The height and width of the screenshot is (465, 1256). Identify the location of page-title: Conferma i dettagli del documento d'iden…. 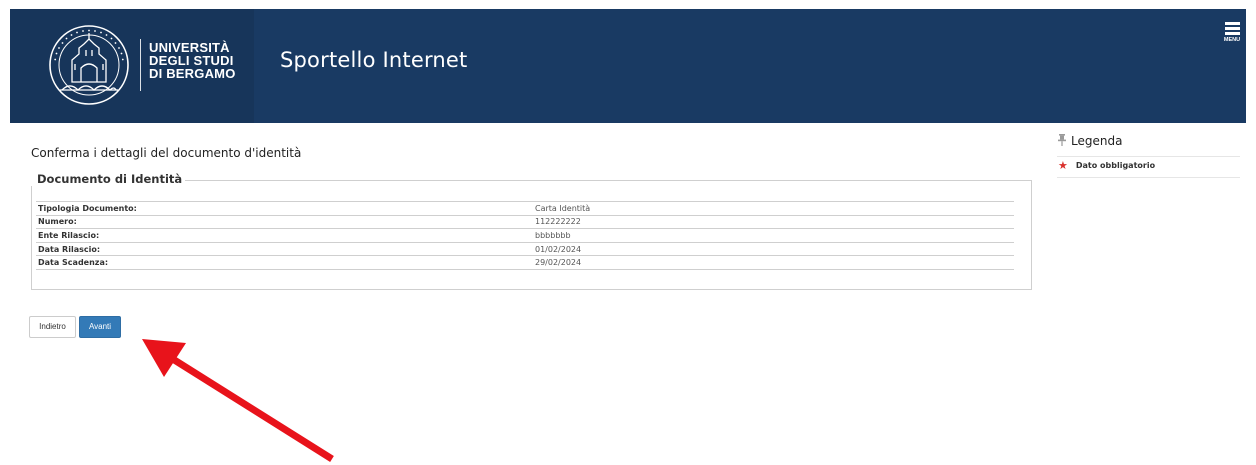
(166, 153).